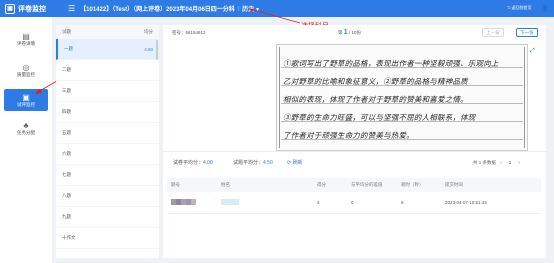  I want to click on question-name: 九题, so click(66, 216).